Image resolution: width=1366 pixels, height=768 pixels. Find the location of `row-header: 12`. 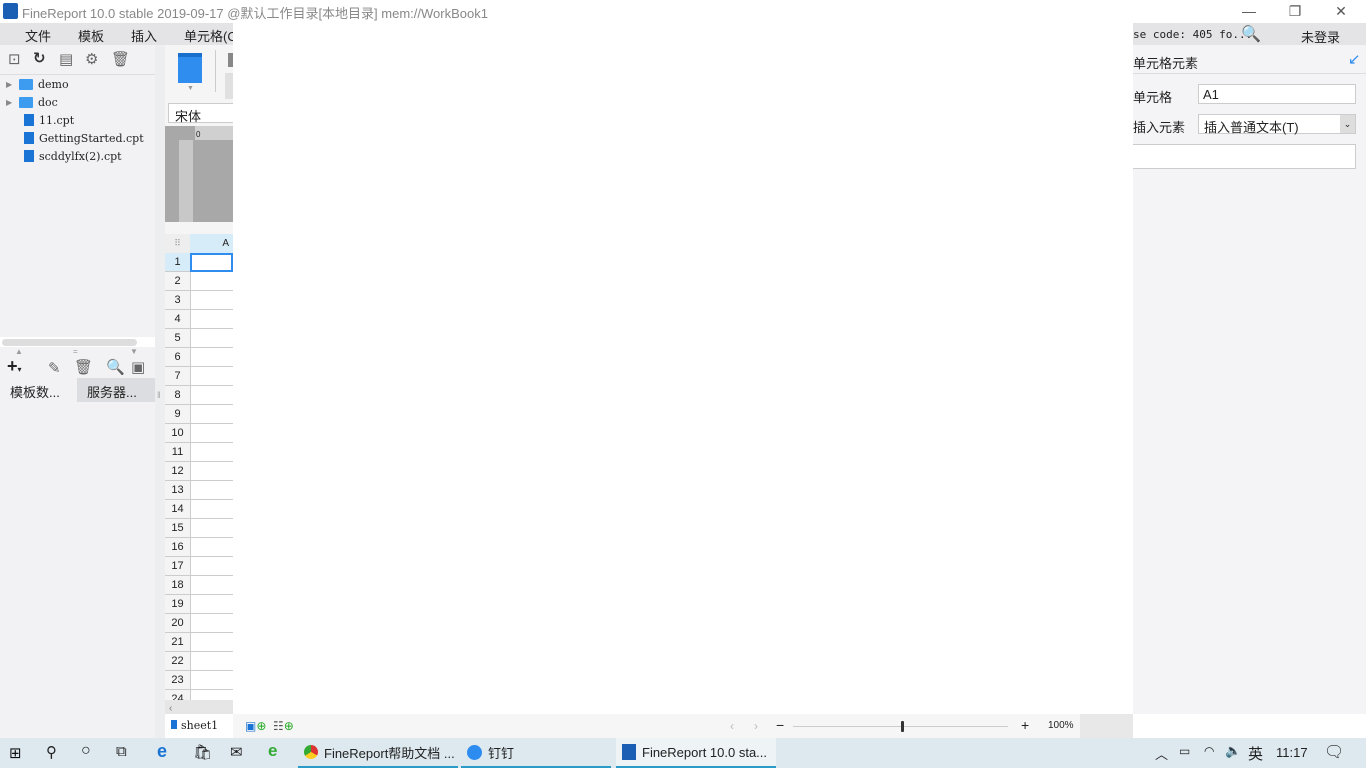

row-header: 12 is located at coordinates (177, 471).